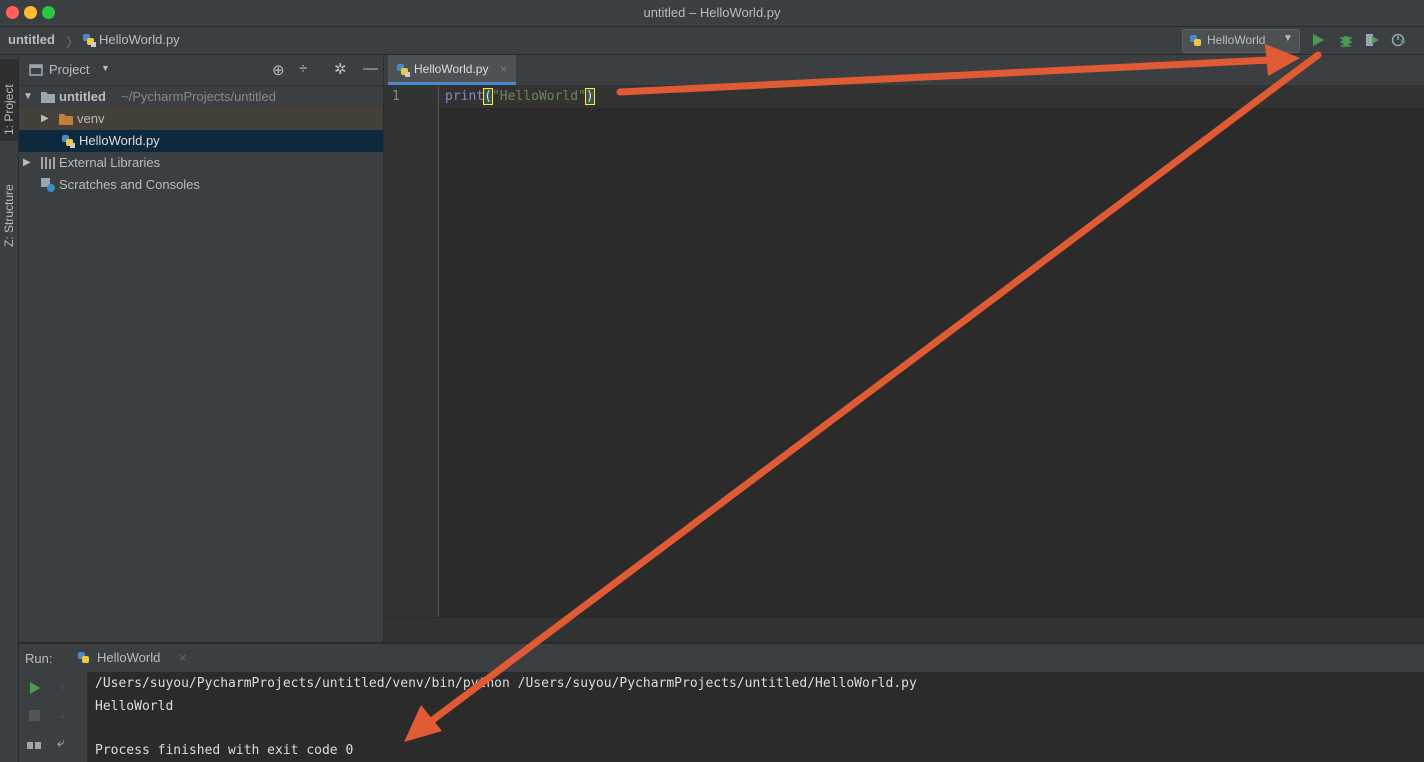 This screenshot has height=762, width=1424. I want to click on tree-item-helloworld: HelloWorld.py, so click(201, 141).